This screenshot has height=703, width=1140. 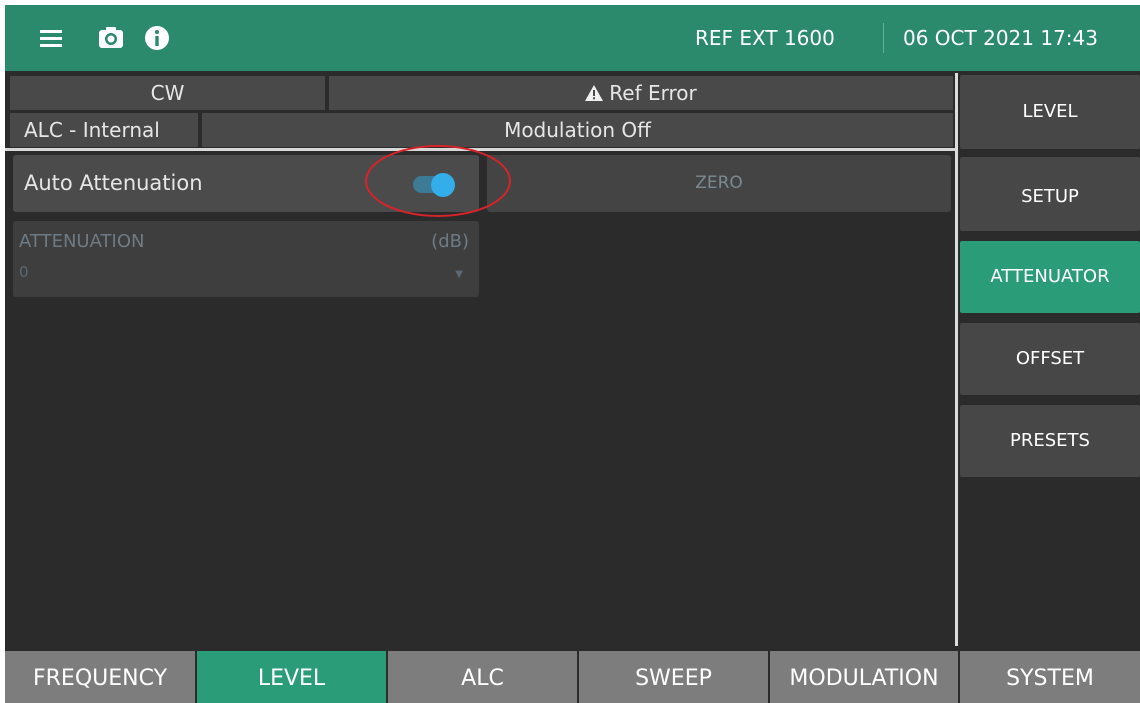 What do you see at coordinates (572, 38) in the screenshot?
I see `top-bar: REF EXT 1600 06 OCT 2021 17:43` at bounding box center [572, 38].